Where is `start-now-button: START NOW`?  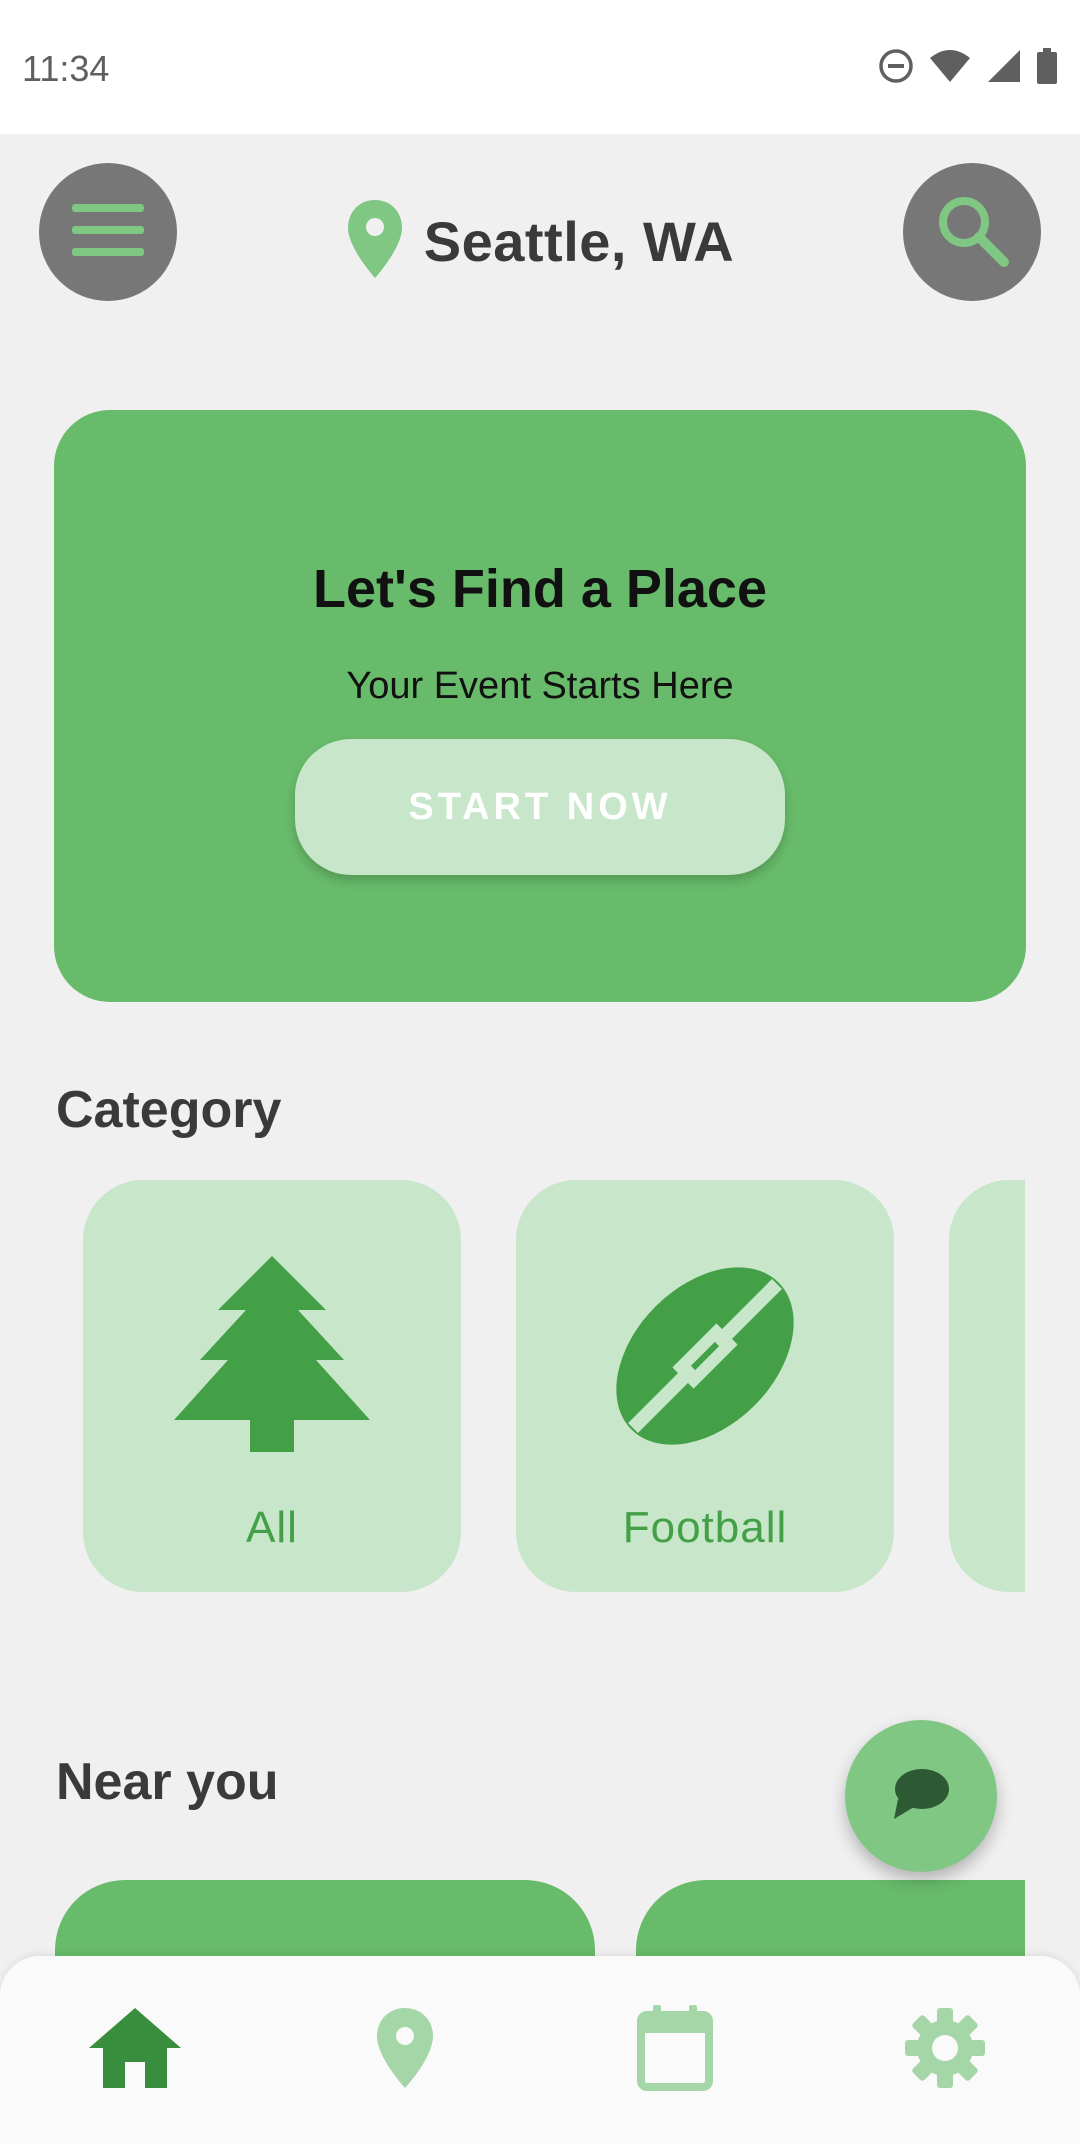 start-now-button: START NOW is located at coordinates (540, 807).